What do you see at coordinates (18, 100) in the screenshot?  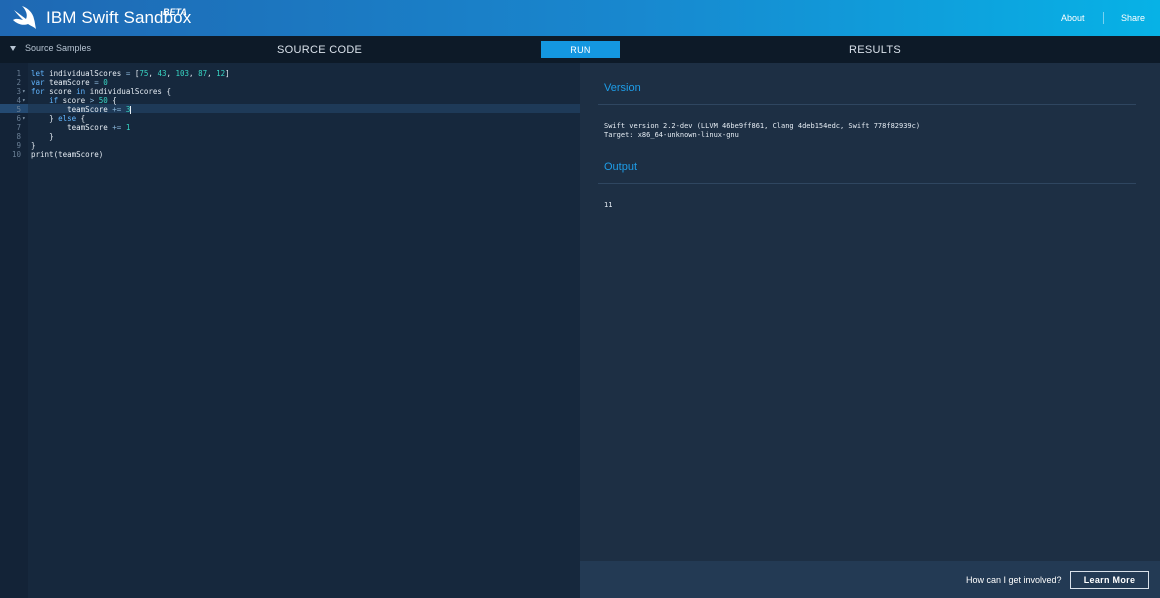 I see `line-number: 4` at bounding box center [18, 100].